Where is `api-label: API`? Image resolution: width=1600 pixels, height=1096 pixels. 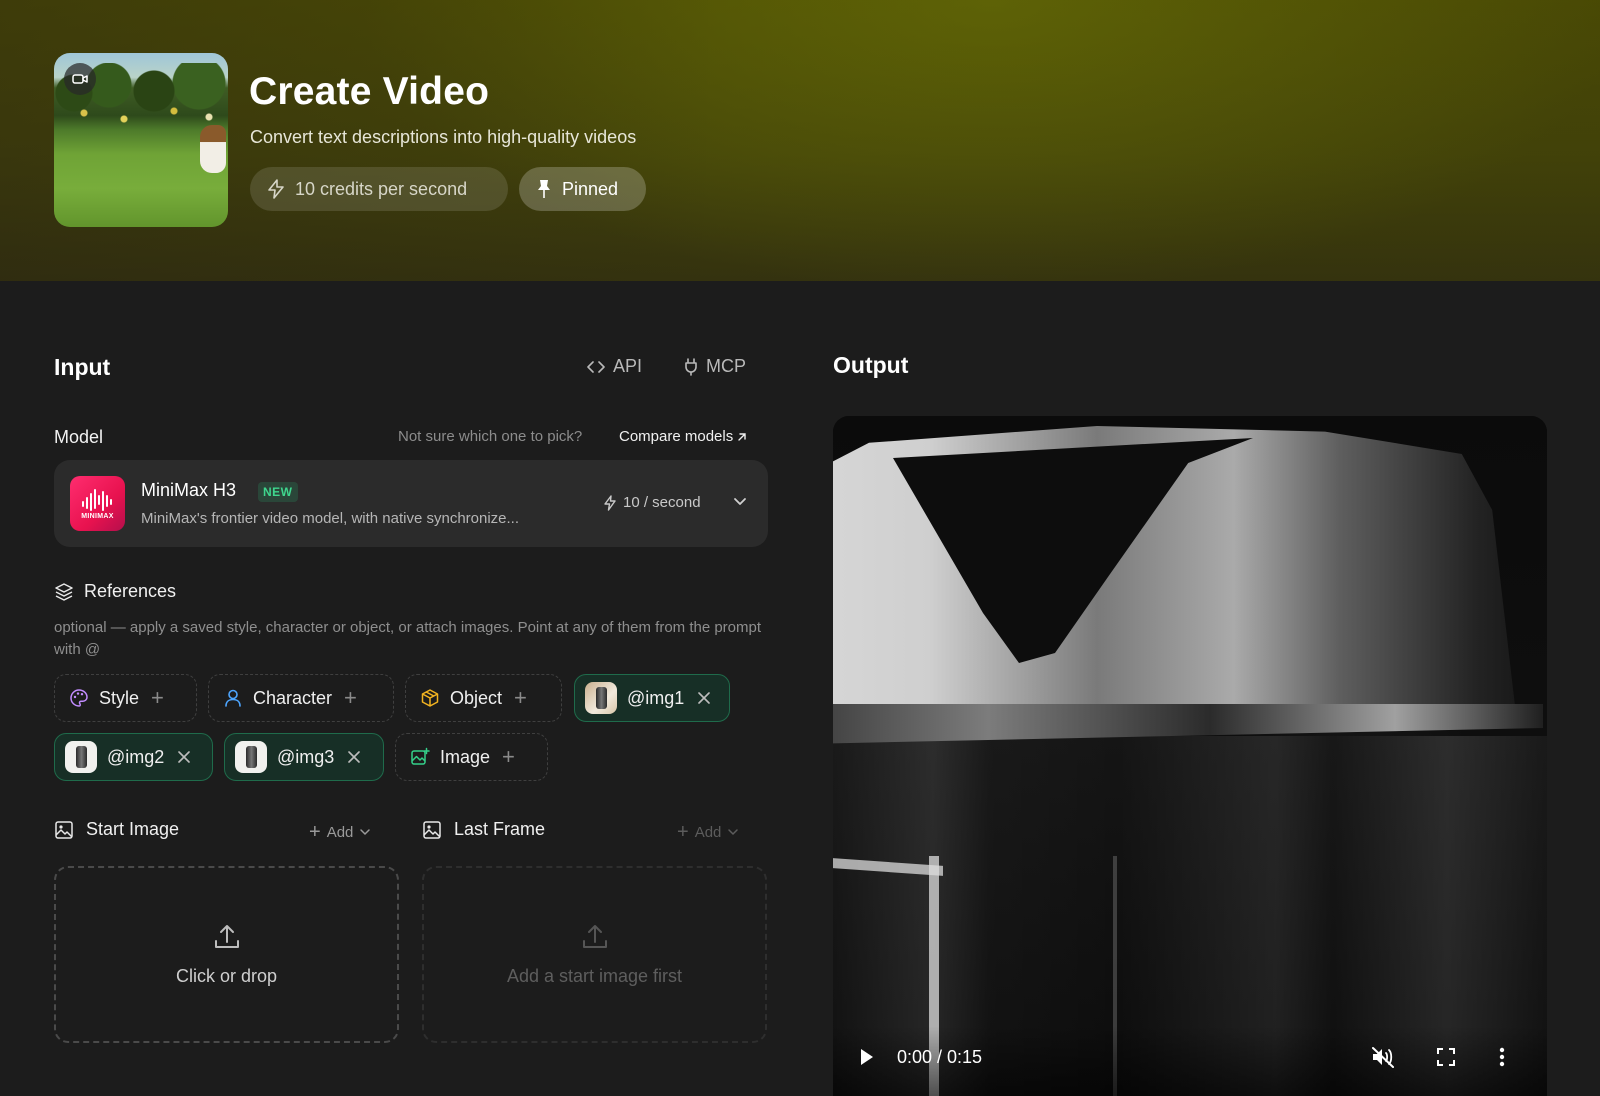 api-label: API is located at coordinates (628, 366).